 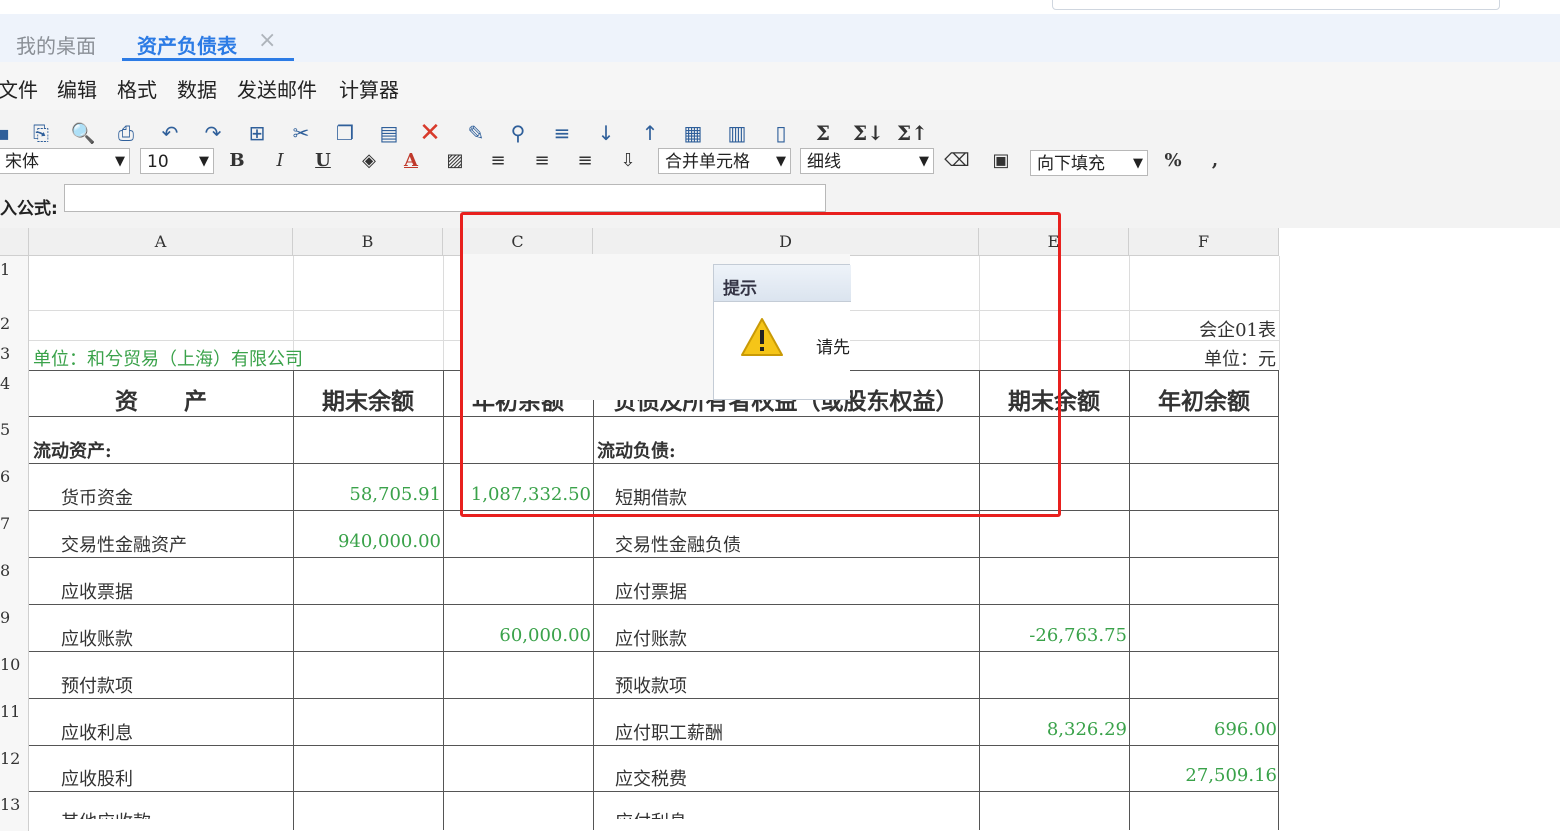 I want to click on asset-label: 应收账款, so click(x=176, y=638).